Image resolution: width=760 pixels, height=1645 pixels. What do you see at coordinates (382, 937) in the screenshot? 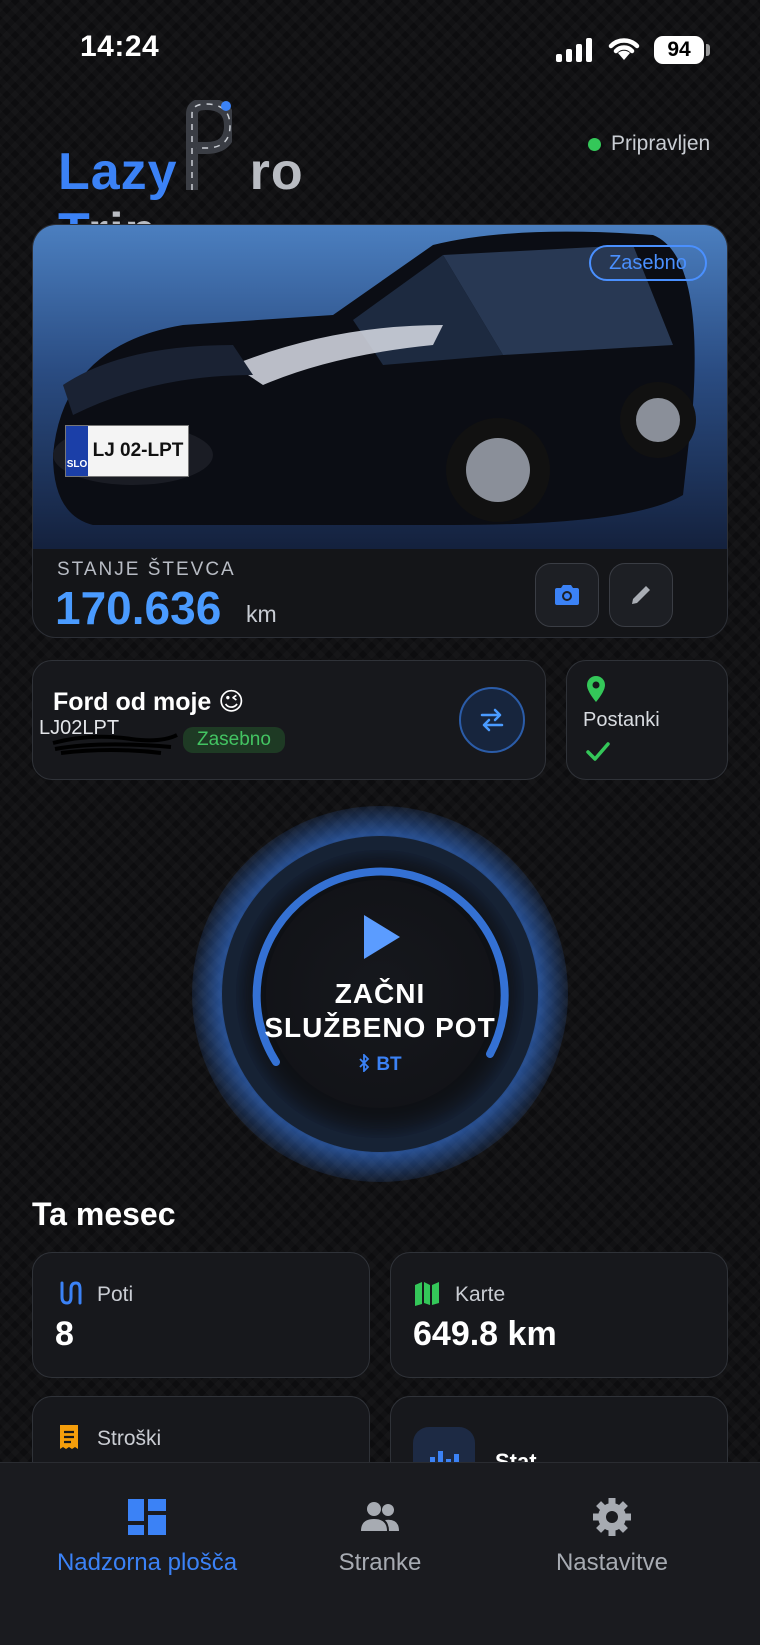
I see `play-icon` at bounding box center [382, 937].